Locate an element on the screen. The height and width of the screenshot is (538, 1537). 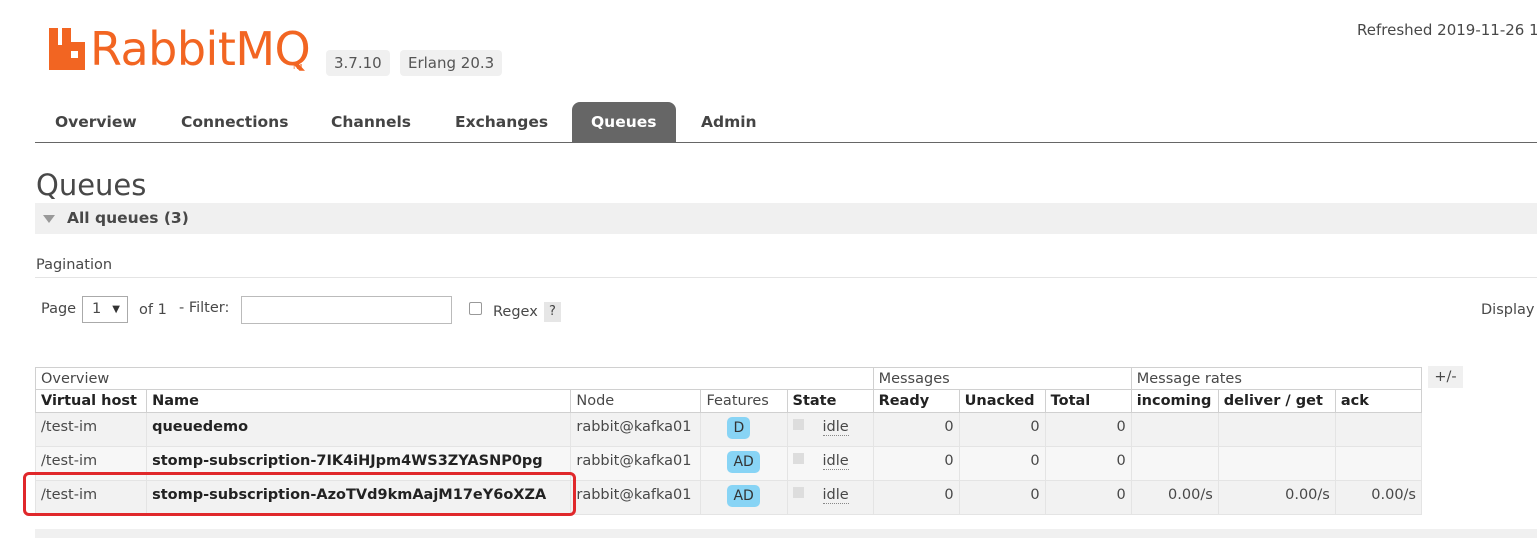
queue-name-link: queuedemo is located at coordinates (359, 429).